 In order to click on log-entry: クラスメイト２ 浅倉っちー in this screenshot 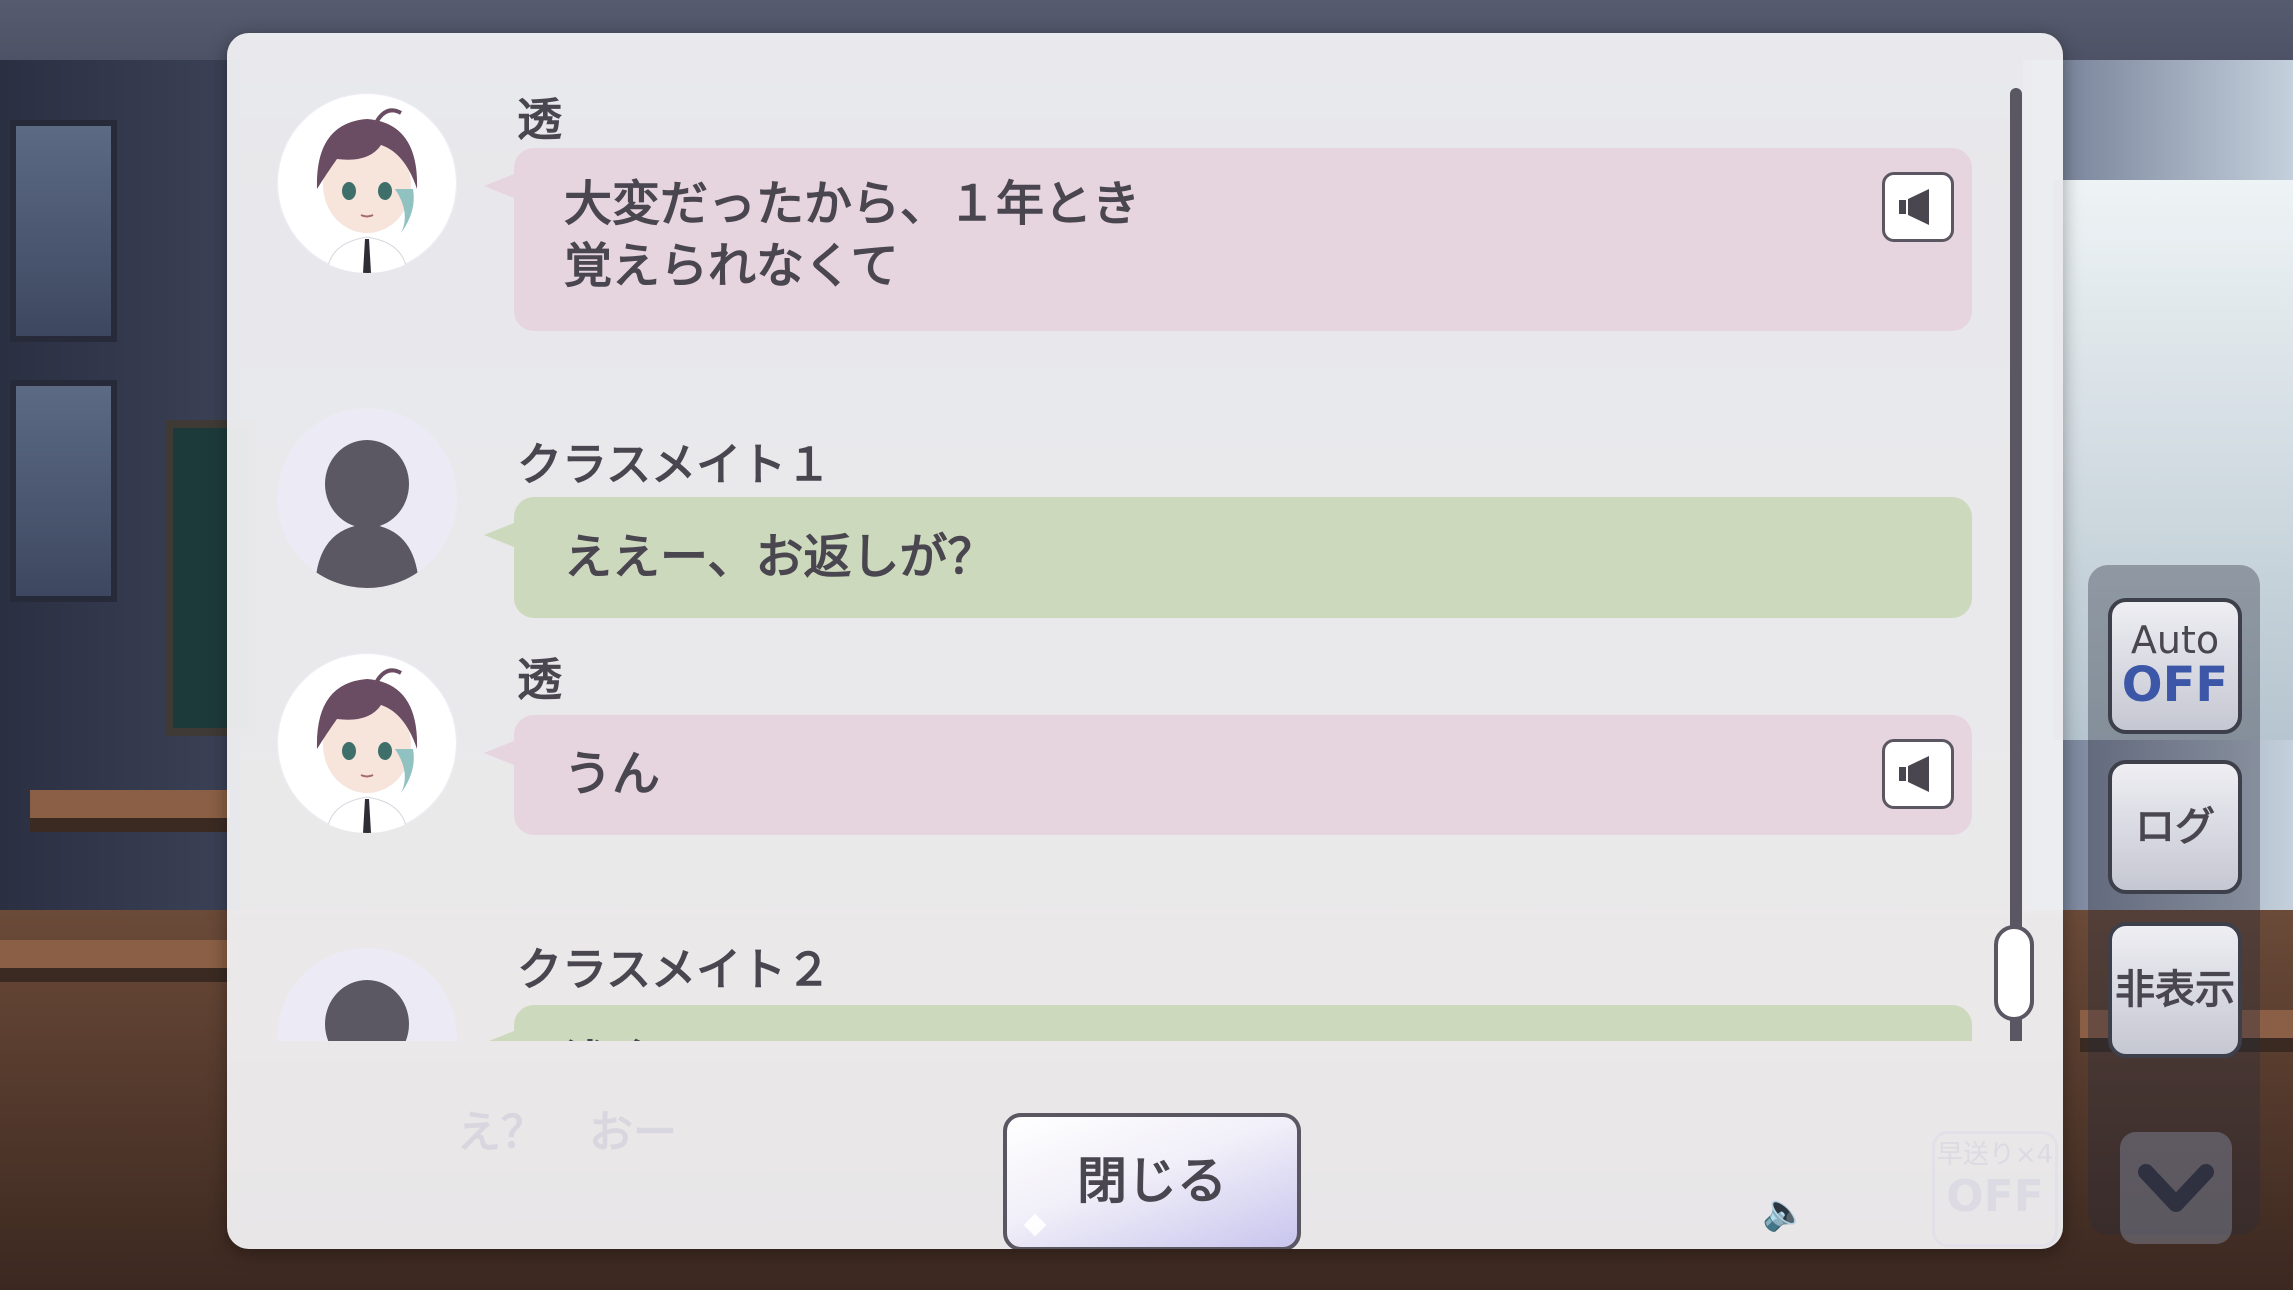, I will do `click(1145, 972)`.